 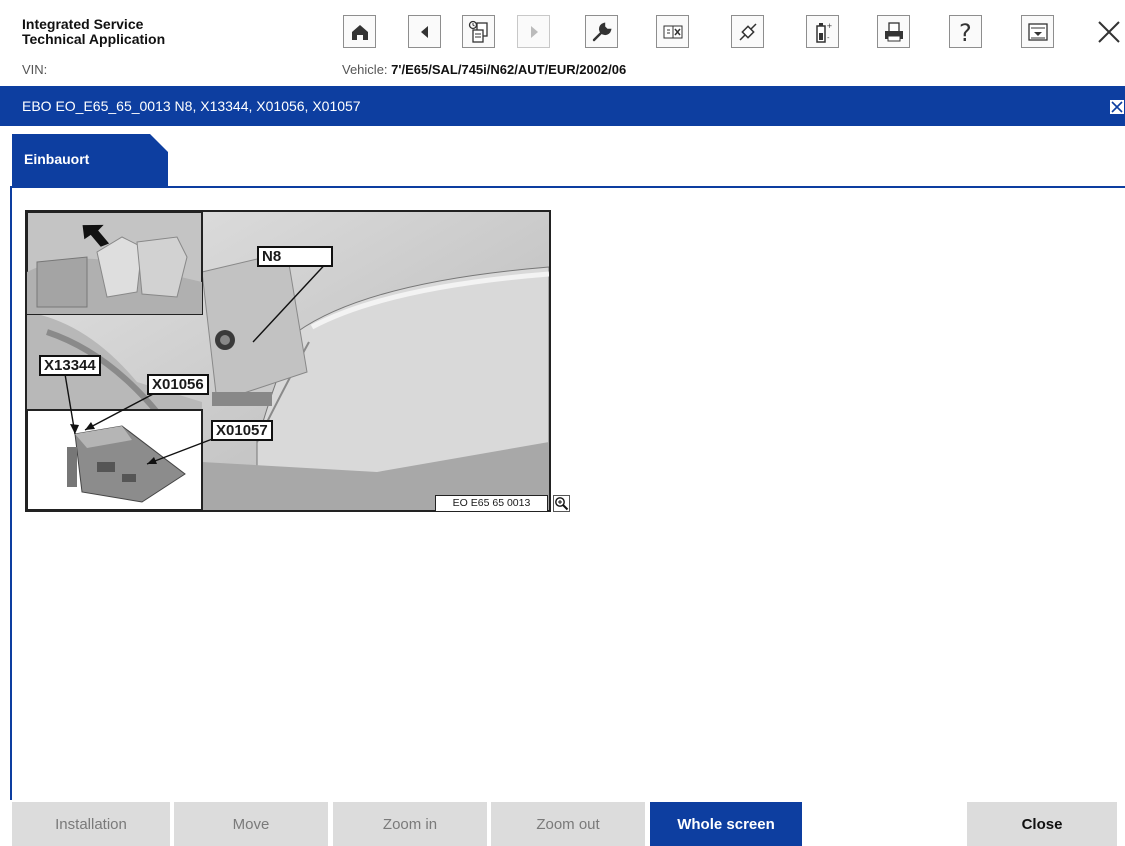 I want to click on zoom-out-button: Zoom out, so click(x=568, y=824).